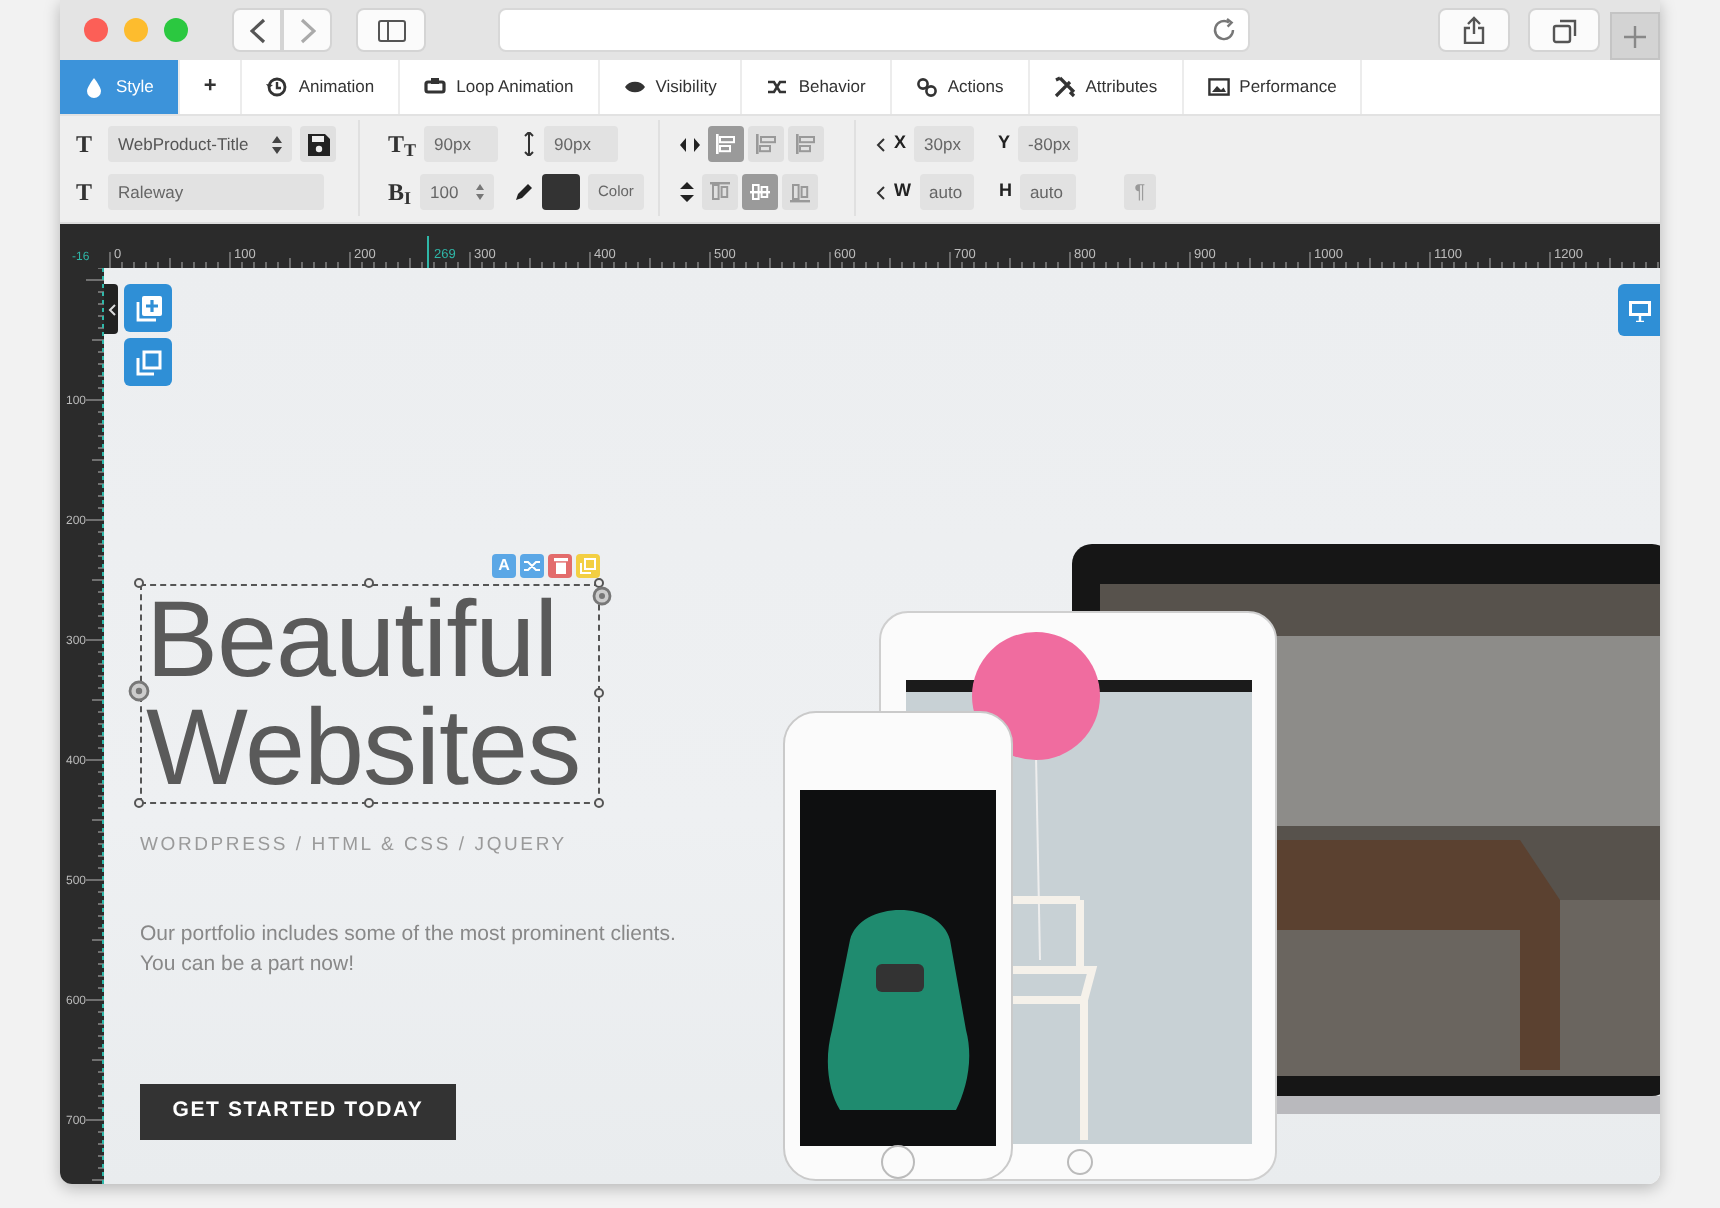  I want to click on image-icon, so click(1218, 87).